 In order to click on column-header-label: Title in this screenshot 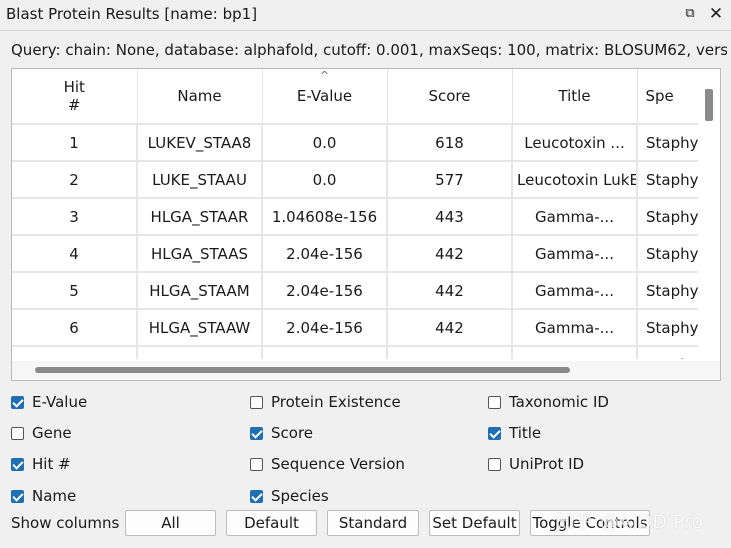, I will do `click(574, 96)`.